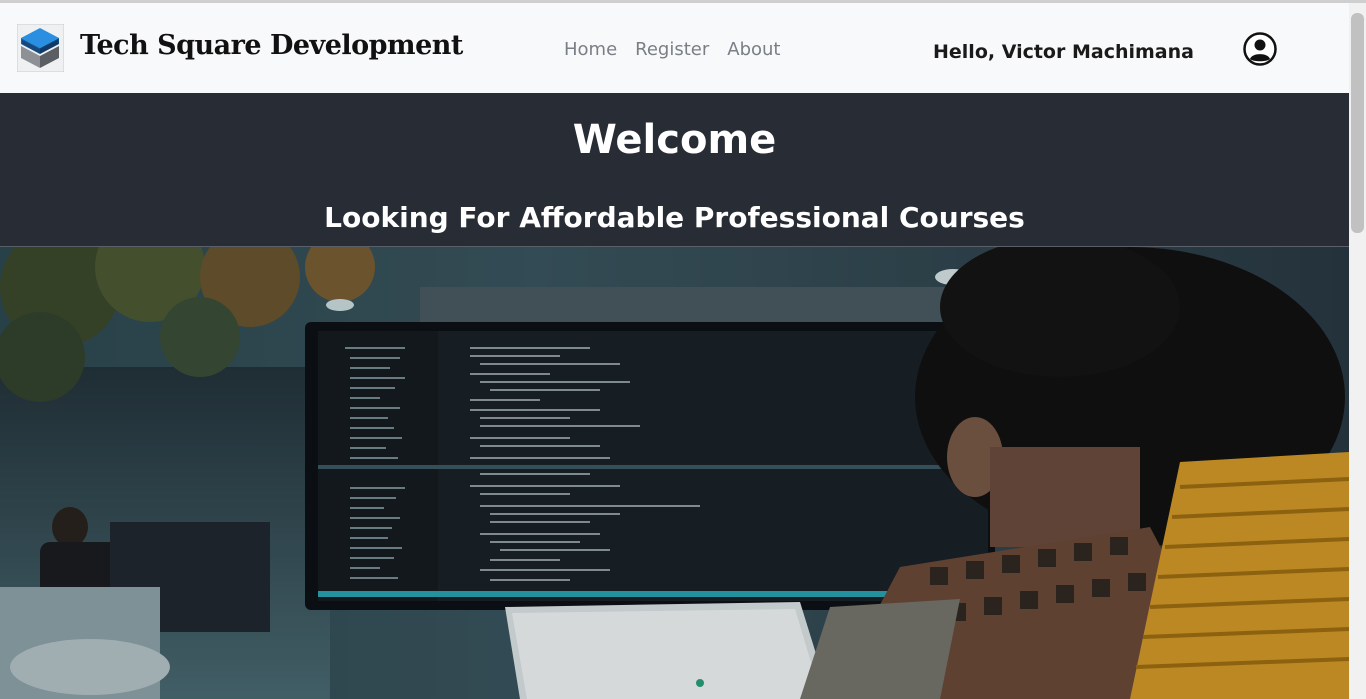 This screenshot has height=699, width=1366. I want to click on scrollbar-thumb, so click(1357, 123).